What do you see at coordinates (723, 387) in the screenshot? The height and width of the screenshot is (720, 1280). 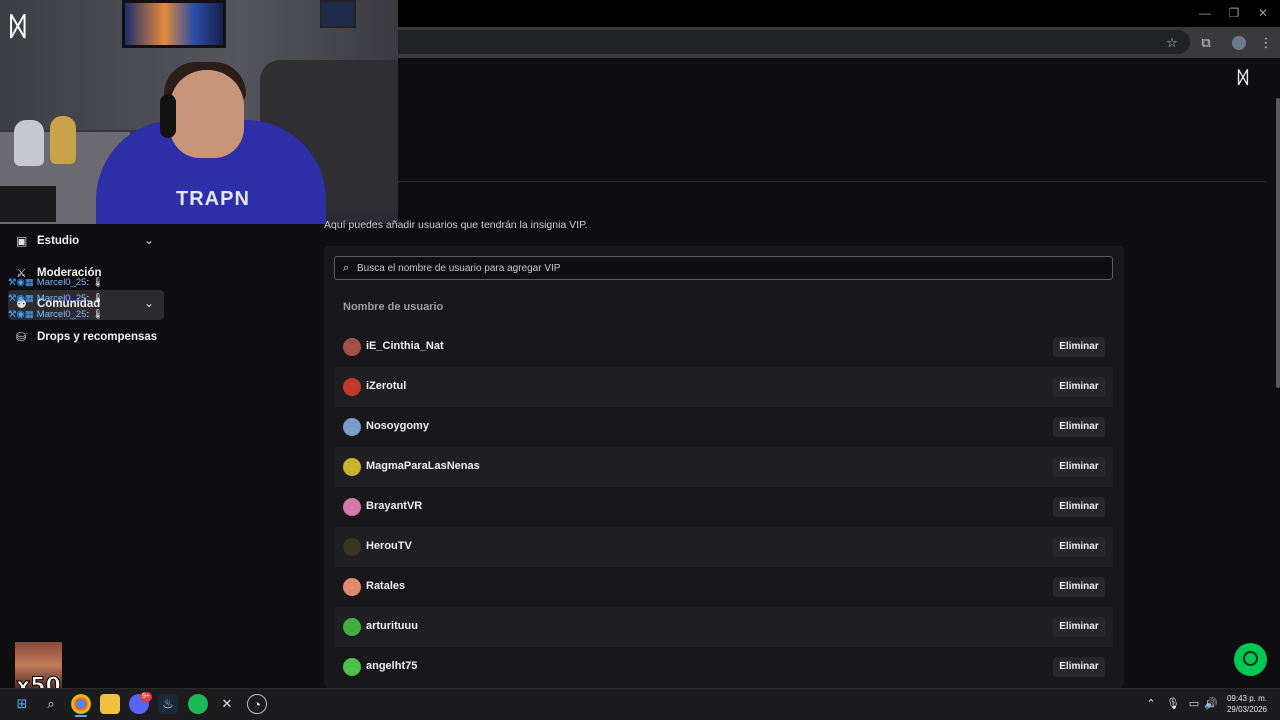 I see `vip-user-row: iZerotul Eliminar` at bounding box center [723, 387].